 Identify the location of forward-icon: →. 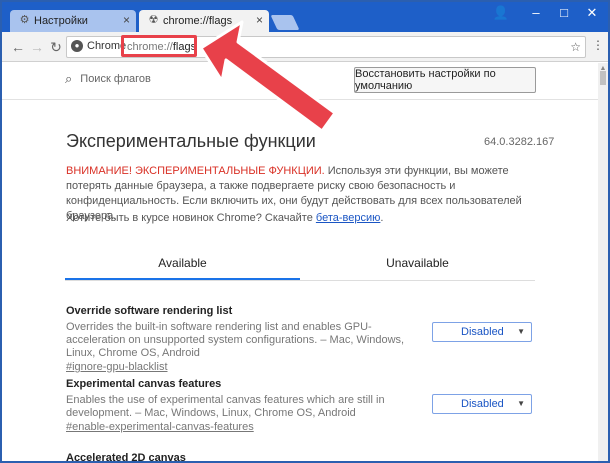
(37, 47).